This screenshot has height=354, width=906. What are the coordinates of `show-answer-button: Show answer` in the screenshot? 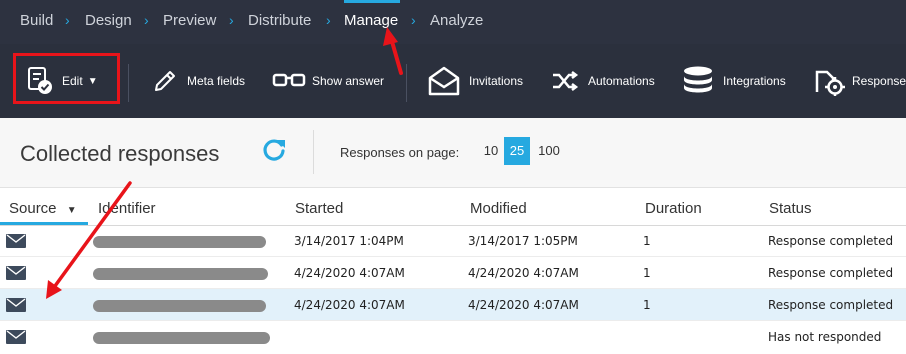 It's located at (328, 81).